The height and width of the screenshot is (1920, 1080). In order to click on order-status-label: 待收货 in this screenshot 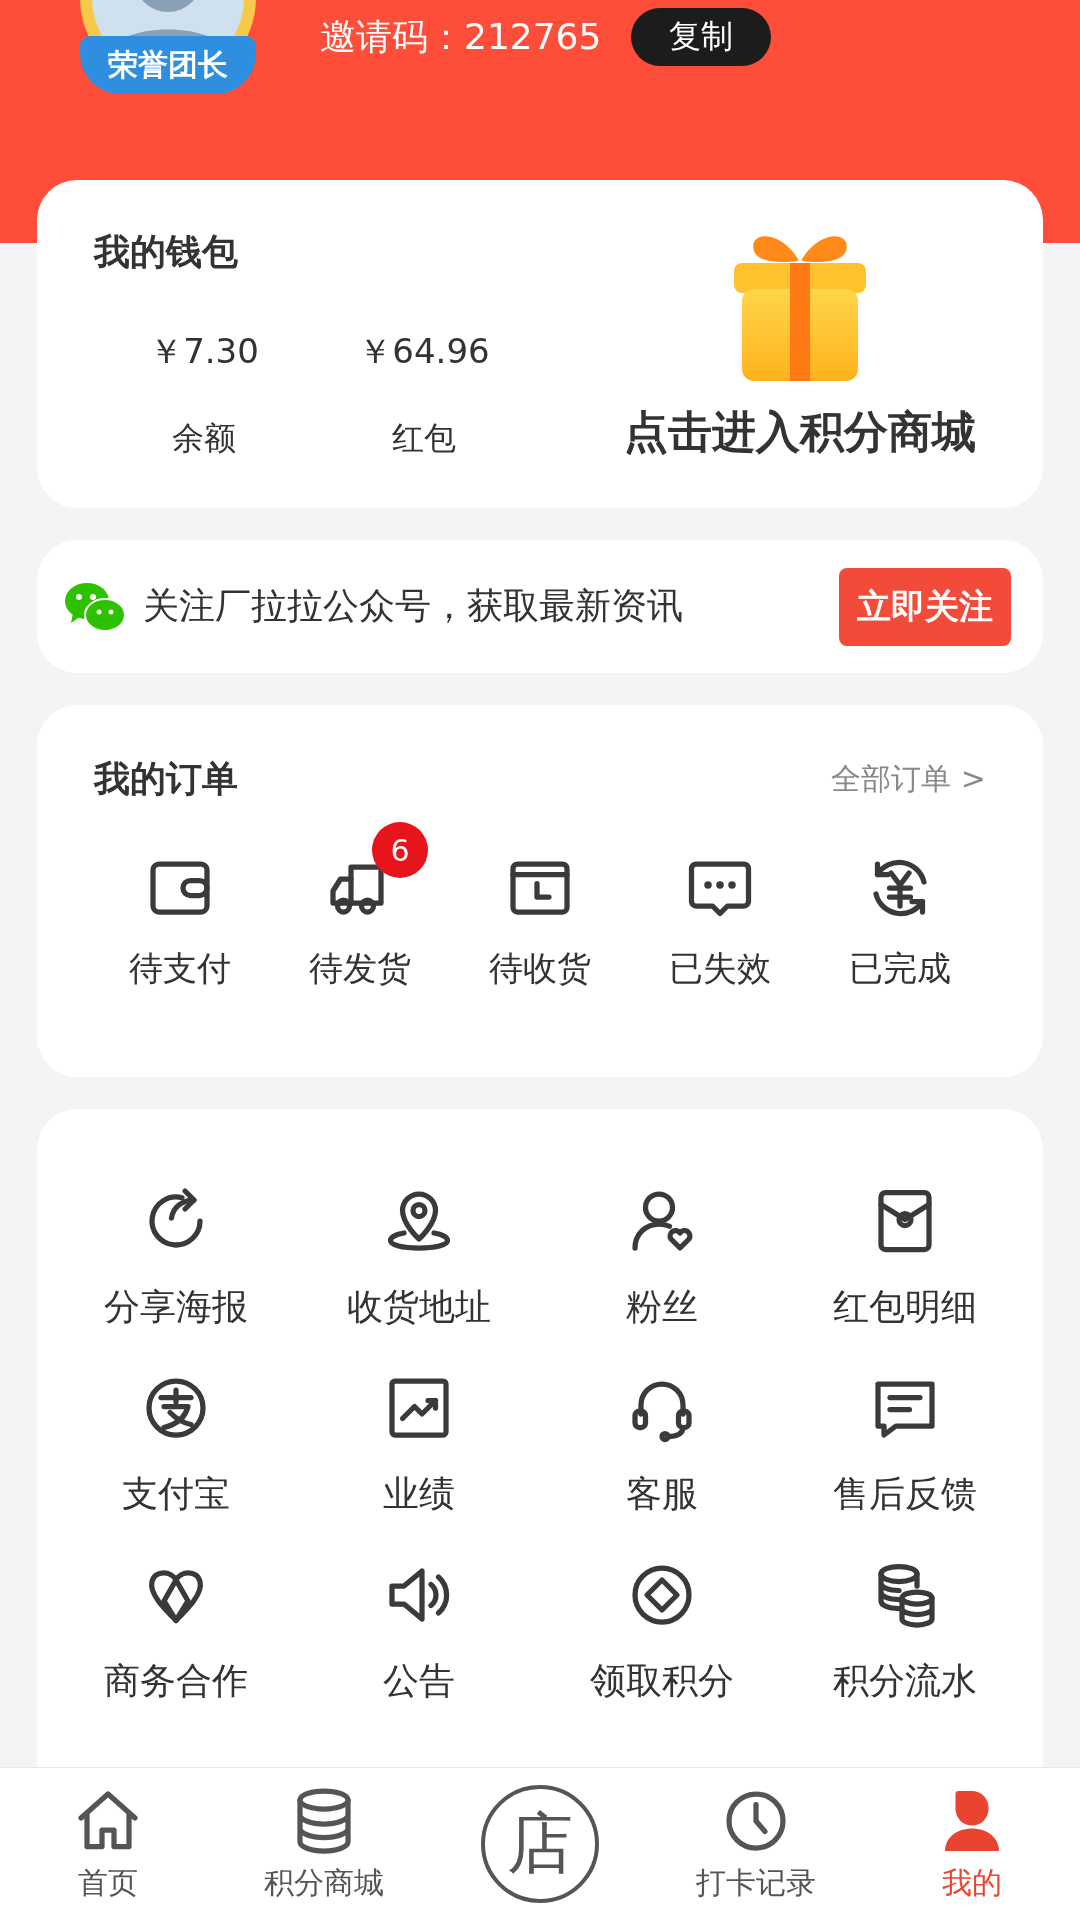, I will do `click(540, 969)`.